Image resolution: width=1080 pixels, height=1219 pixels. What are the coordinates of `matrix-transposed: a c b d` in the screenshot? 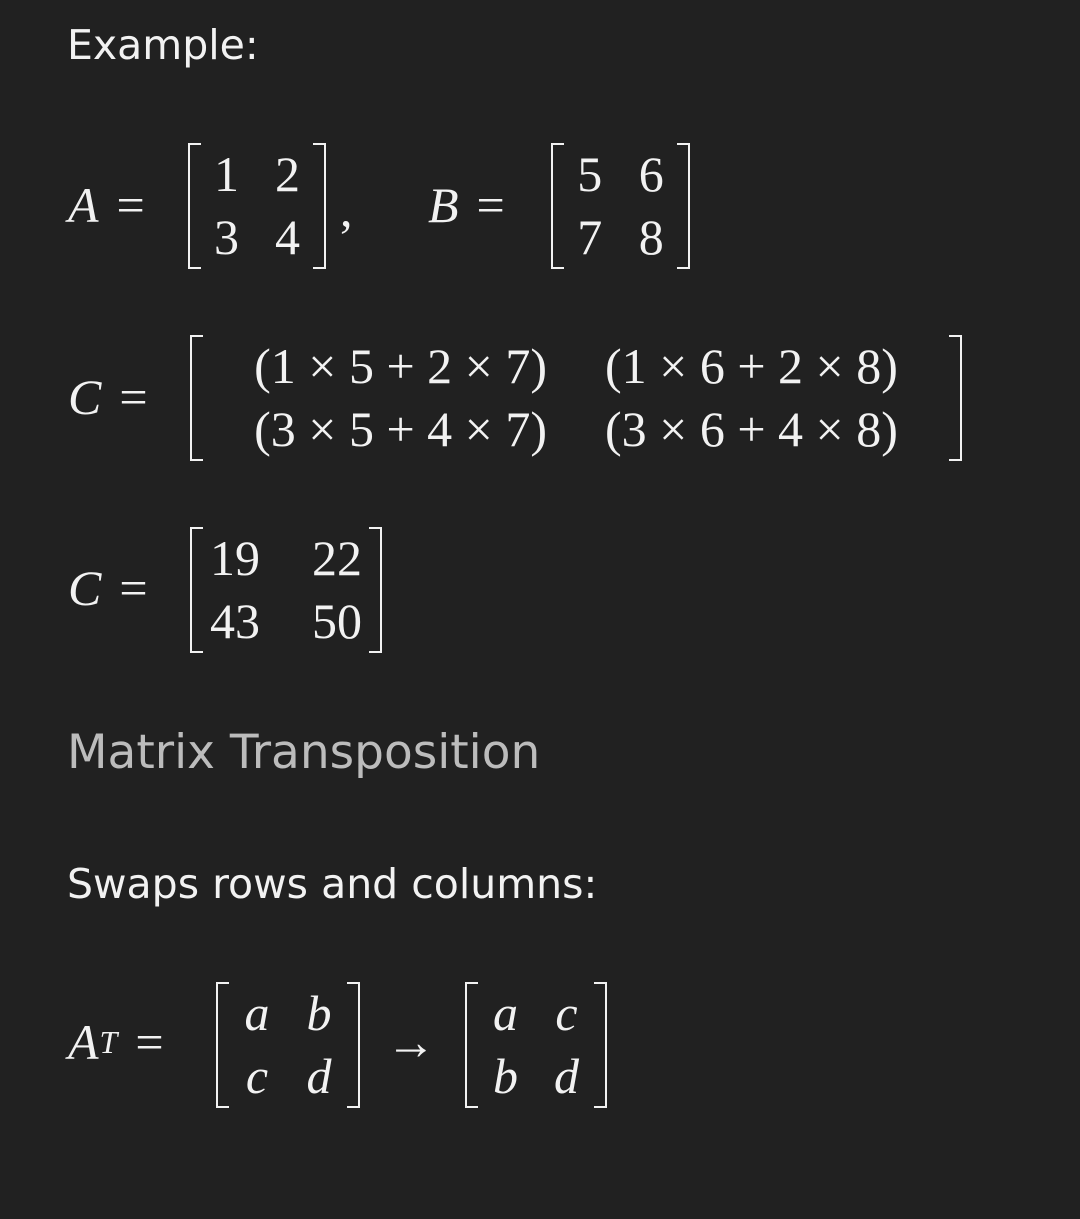 It's located at (536, 1045).